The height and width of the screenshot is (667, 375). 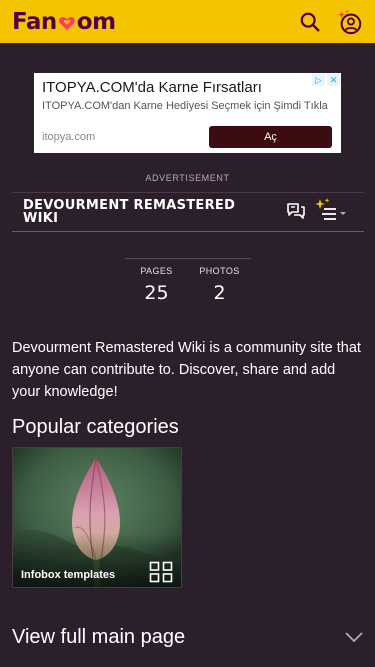 I want to click on fandom-heart-icon, so click(x=66, y=23).